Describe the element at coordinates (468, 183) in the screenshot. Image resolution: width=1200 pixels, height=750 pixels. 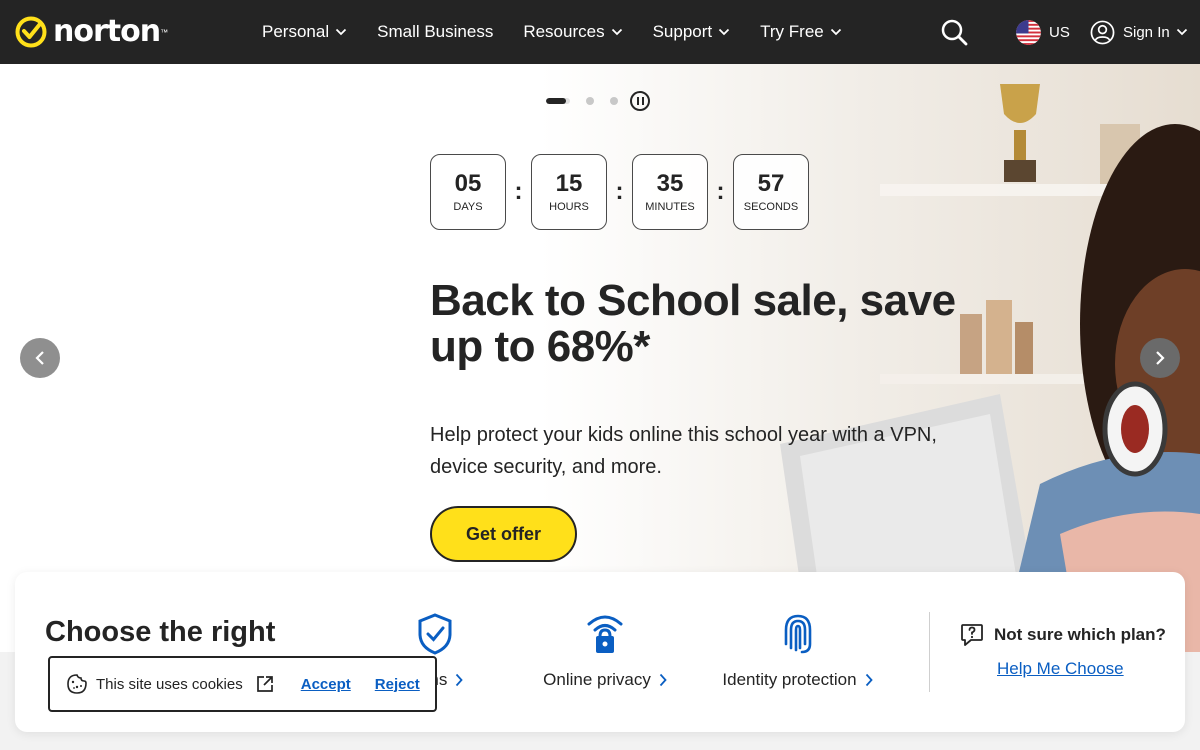
I see `countdown-days-value: 05` at that location.